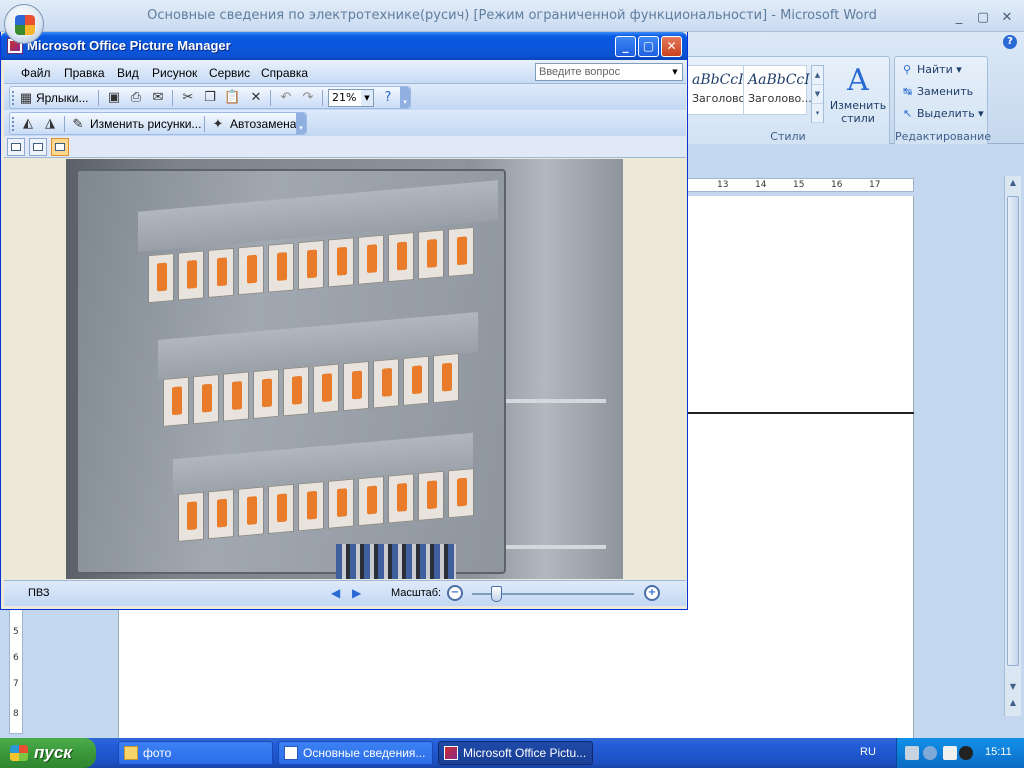 This screenshot has width=1024, height=768. I want to click on gallery-down-icon: ▼, so click(817, 94).